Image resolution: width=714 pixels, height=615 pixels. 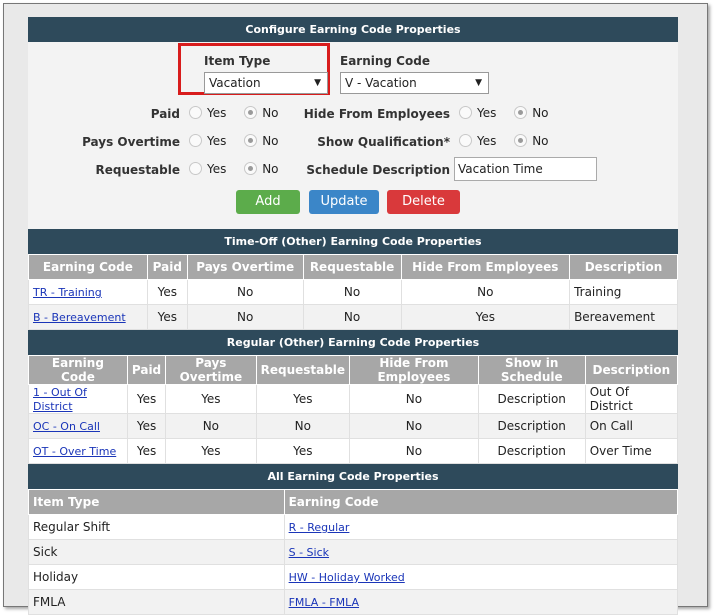 What do you see at coordinates (74, 451) in the screenshot?
I see `earning-code-link: OT - Over Time` at bounding box center [74, 451].